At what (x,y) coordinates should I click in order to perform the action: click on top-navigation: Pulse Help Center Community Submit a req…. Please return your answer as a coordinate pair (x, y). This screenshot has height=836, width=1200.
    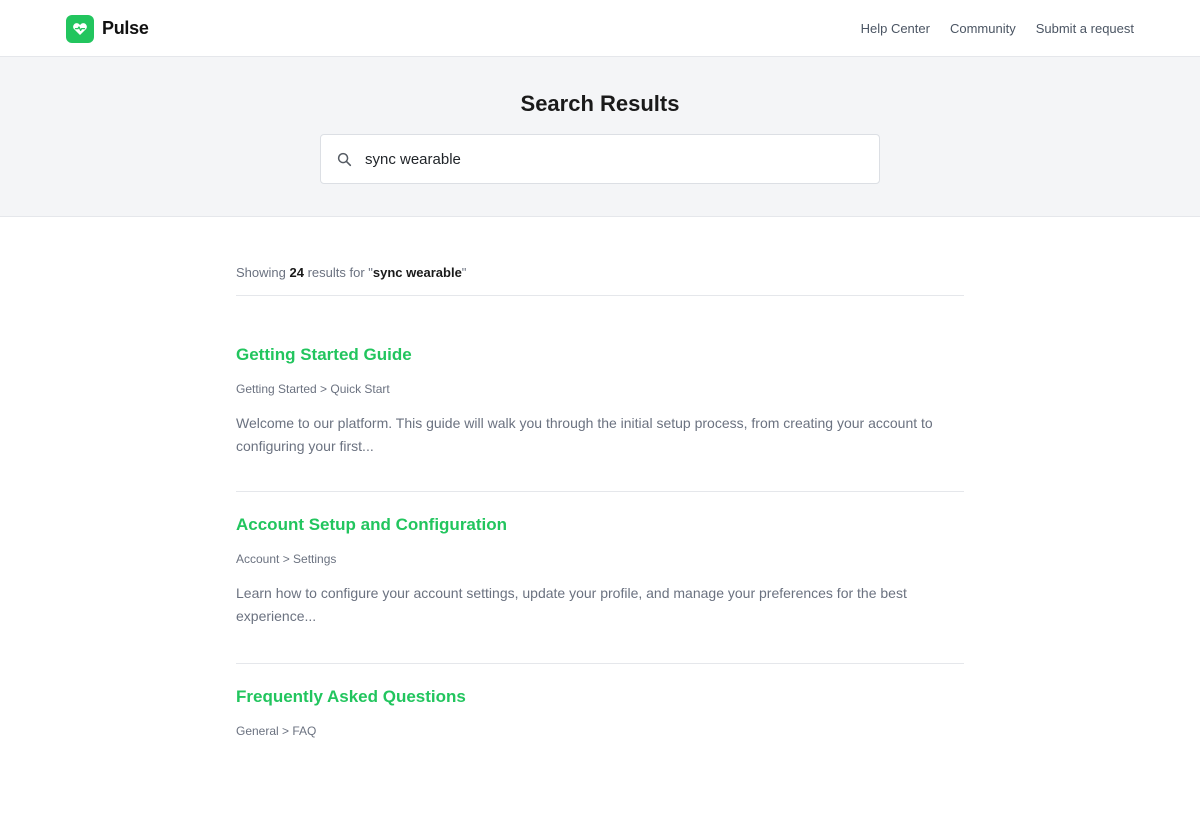
    Looking at the image, I should click on (600, 28).